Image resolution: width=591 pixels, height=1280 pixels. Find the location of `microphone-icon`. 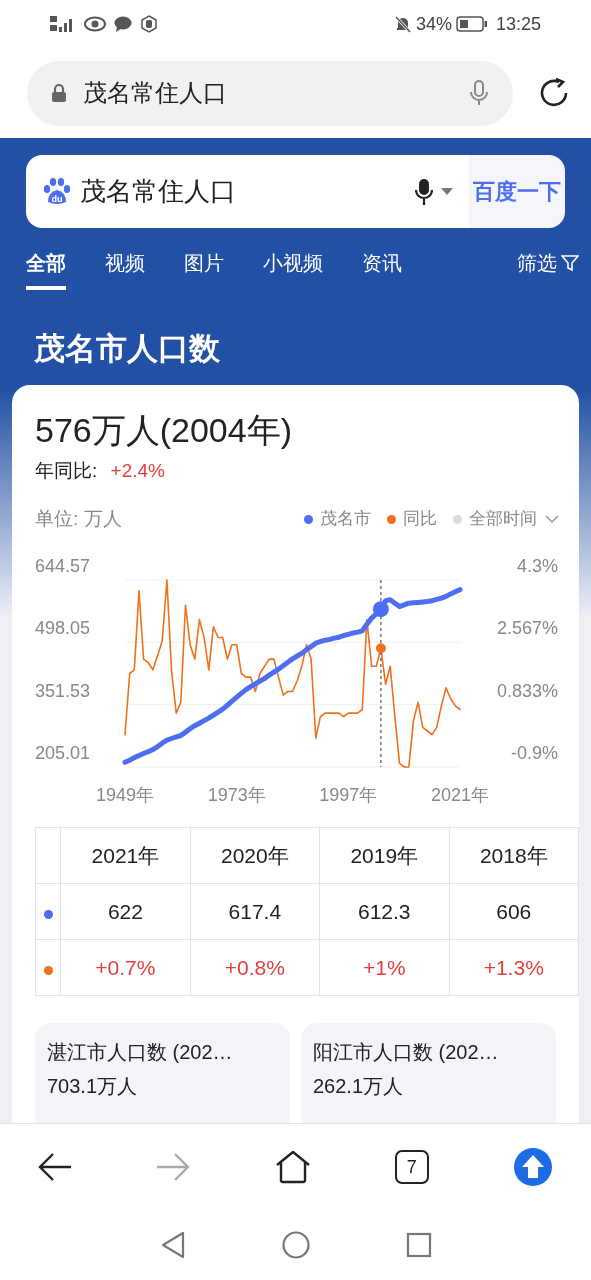

microphone-icon is located at coordinates (424, 191).